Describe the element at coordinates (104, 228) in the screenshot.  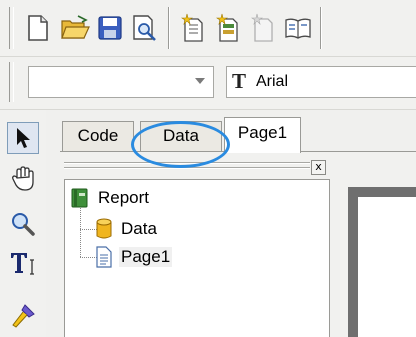
I see `database-icon` at that location.